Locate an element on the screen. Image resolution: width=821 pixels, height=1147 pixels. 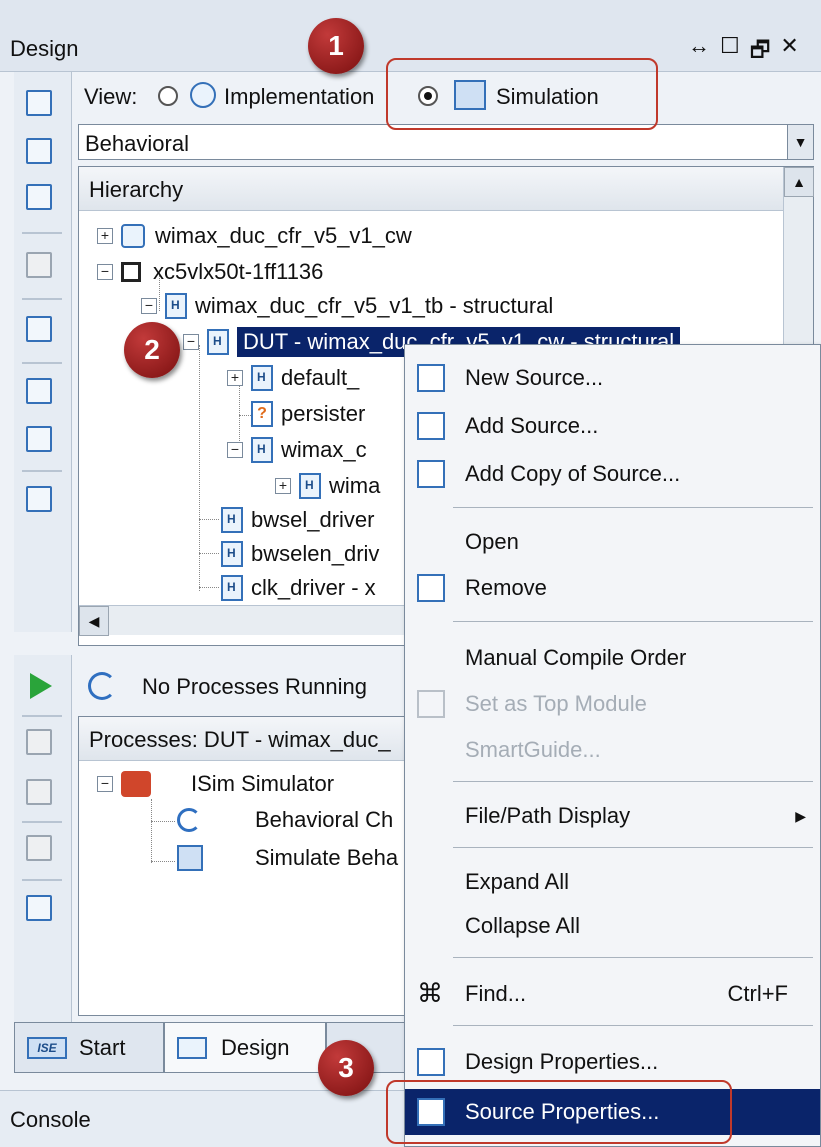
process-item: Behavioral Ch is located at coordinates (285, 820).